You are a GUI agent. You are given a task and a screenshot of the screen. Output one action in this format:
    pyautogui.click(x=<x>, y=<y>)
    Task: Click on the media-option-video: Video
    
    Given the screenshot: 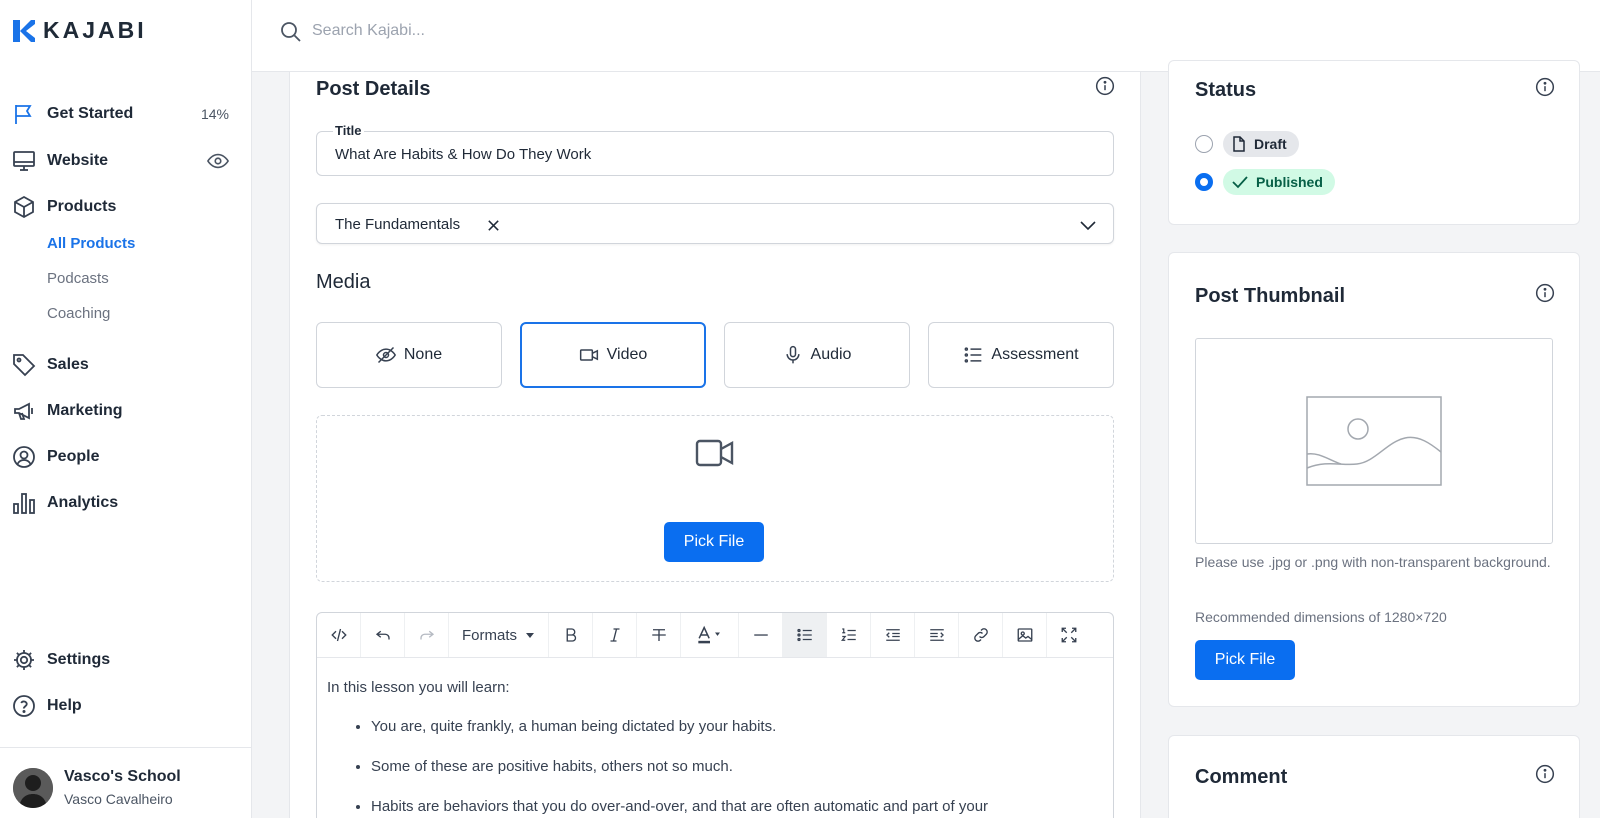 What is the action you would take?
    pyautogui.click(x=613, y=355)
    